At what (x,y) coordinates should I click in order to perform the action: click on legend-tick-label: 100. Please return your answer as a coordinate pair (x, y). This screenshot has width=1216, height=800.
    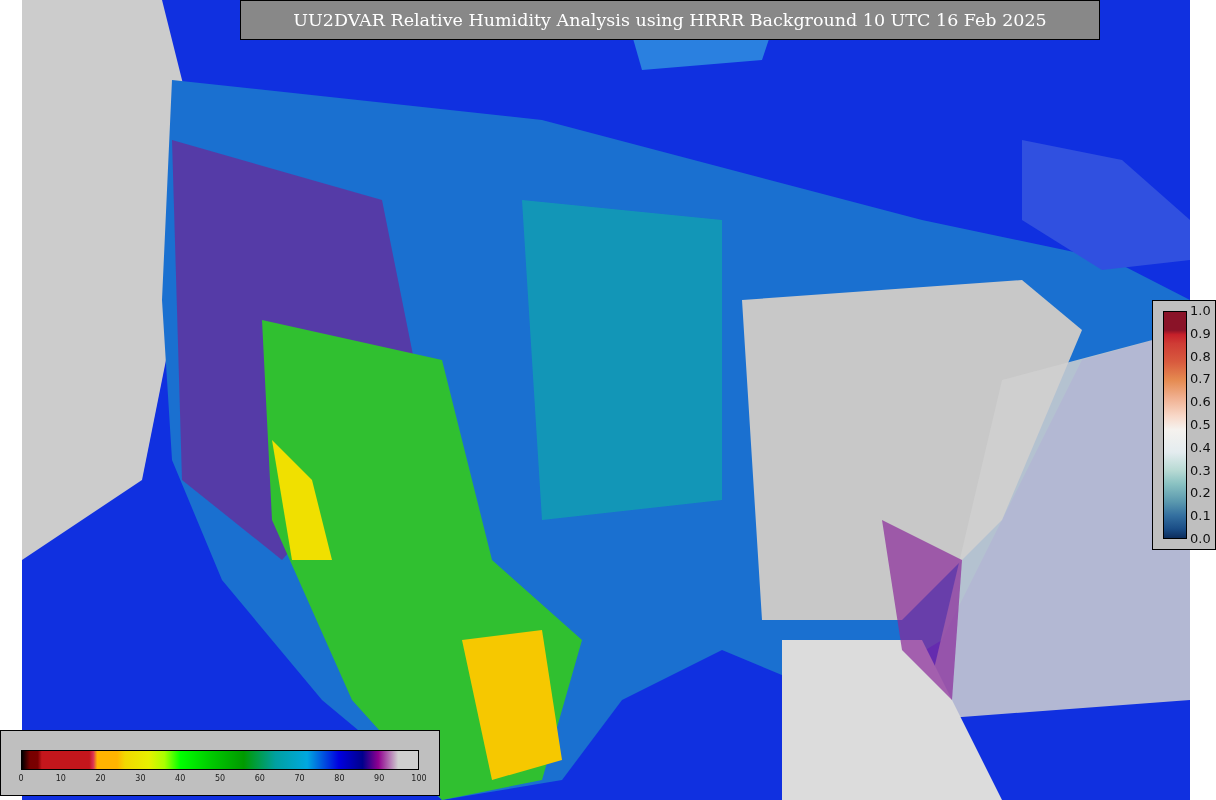
    Looking at the image, I should click on (419, 778).